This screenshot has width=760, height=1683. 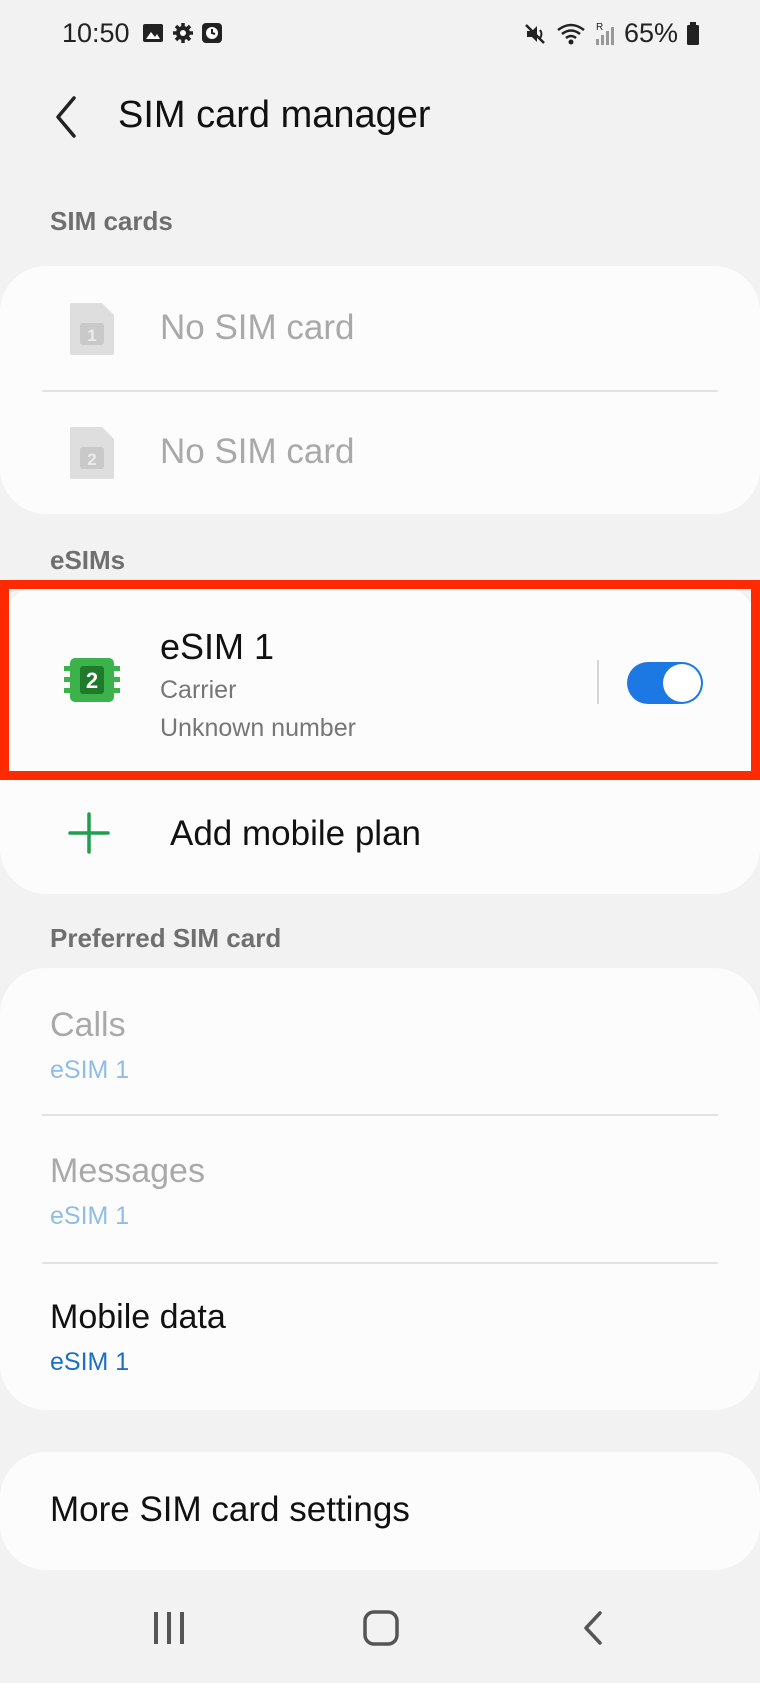 I want to click on messages-value: eSIM 1, so click(x=90, y=1216).